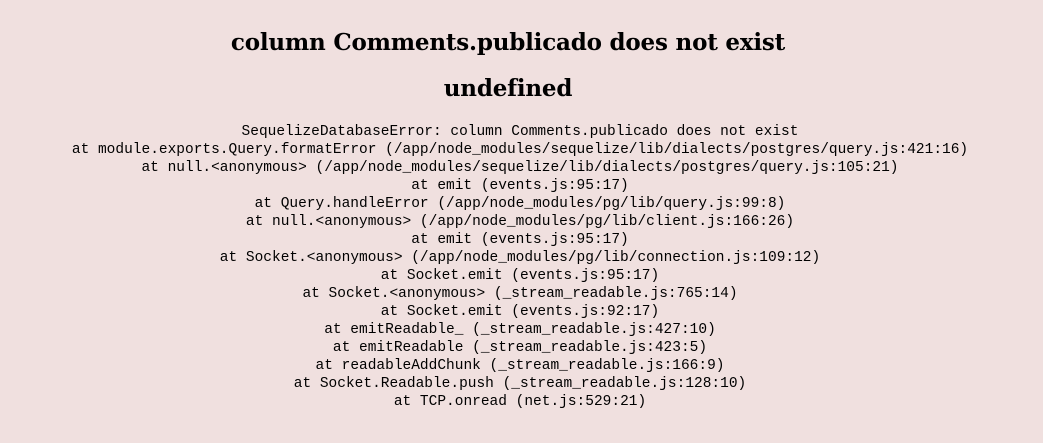 Image resolution: width=1043 pixels, height=443 pixels. What do you see at coordinates (520, 312) in the screenshot?
I see `stack-line: at Socket.emit (events.js:92:17)` at bounding box center [520, 312].